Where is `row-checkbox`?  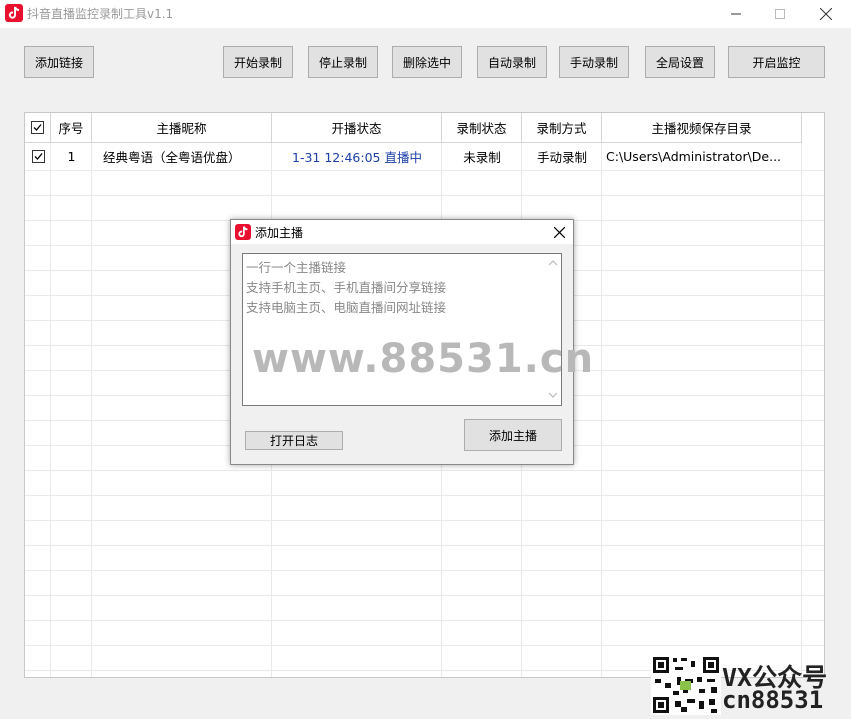
row-checkbox is located at coordinates (38, 156).